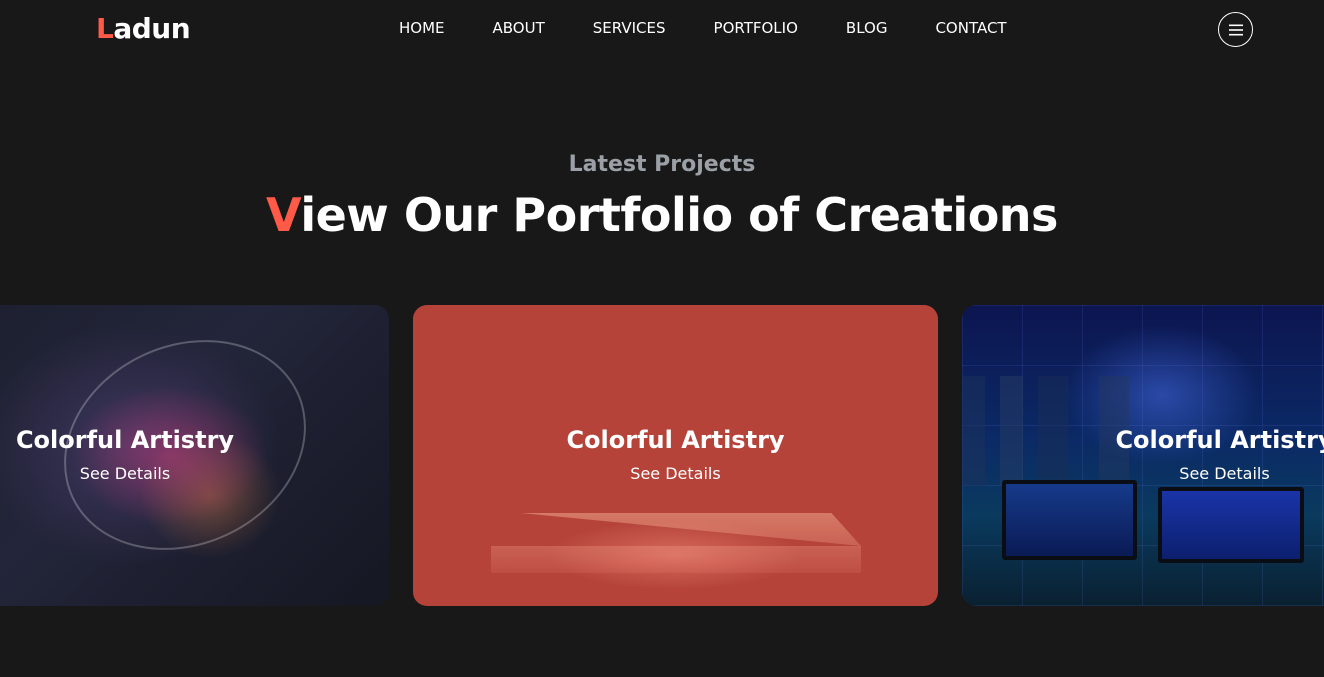  I want to click on logo-text: adun, so click(152, 28).